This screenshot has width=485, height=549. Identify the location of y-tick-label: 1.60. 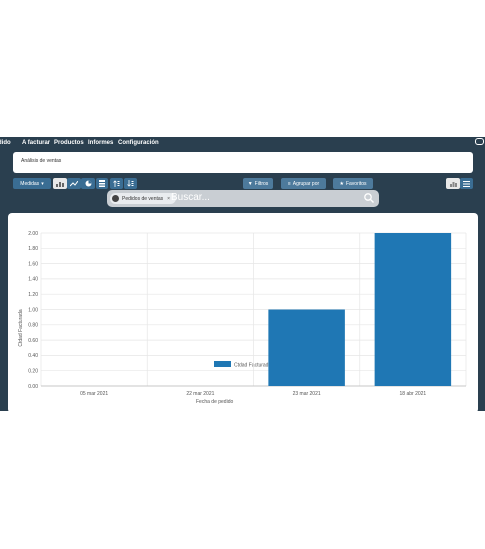
(33, 264).